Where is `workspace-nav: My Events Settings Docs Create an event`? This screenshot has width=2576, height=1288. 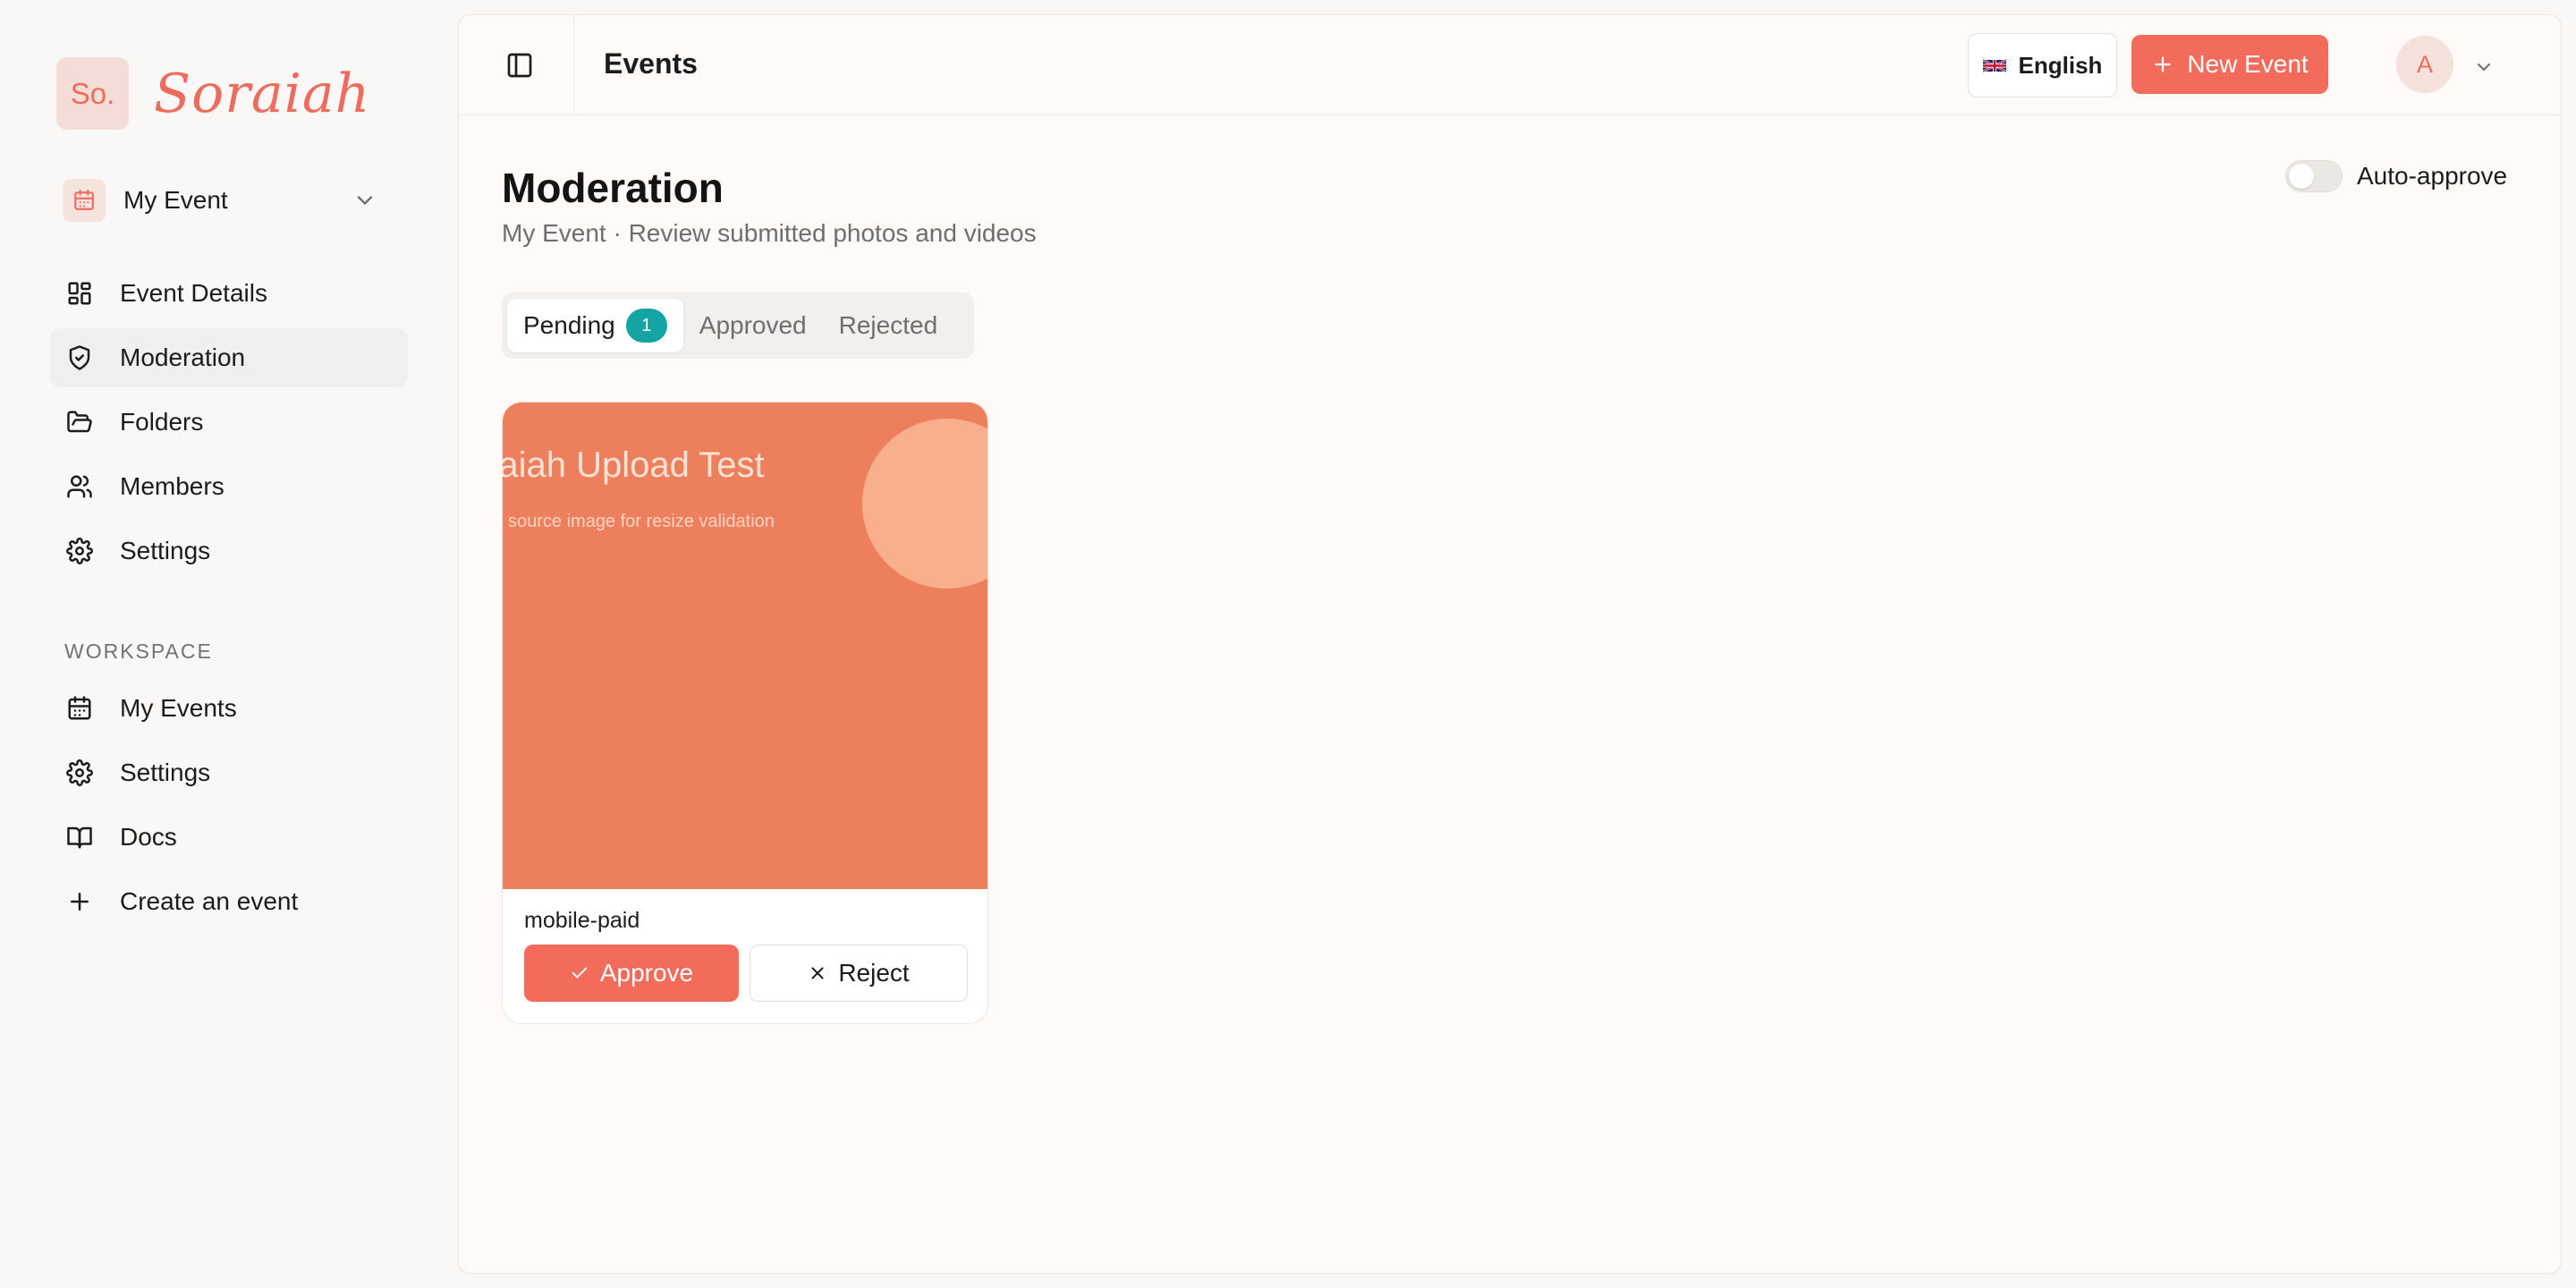 workspace-nav: My Events Settings Docs Create an event is located at coordinates (229, 807).